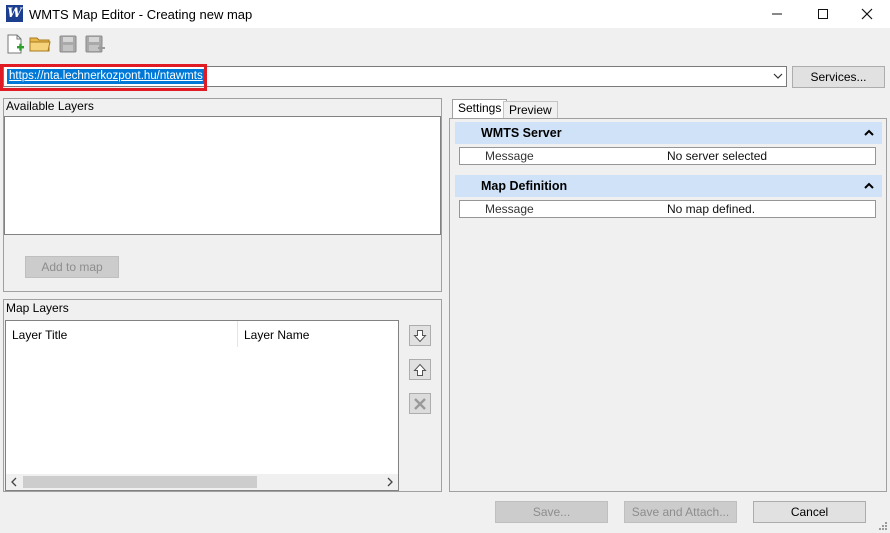  I want to click on available-layers-label: Available Layers, so click(50, 106).